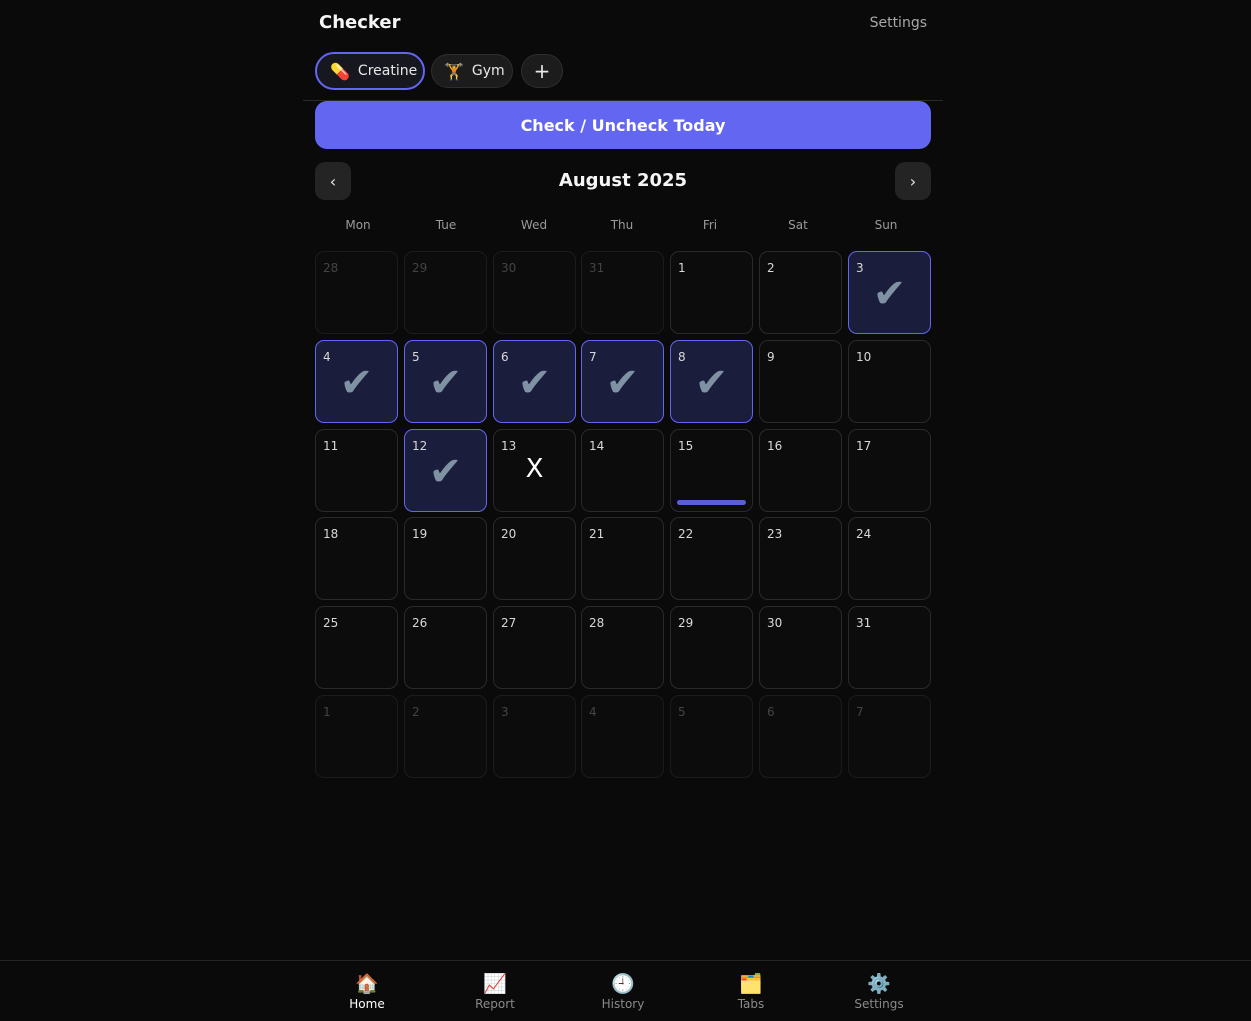  Describe the element at coordinates (879, 1004) in the screenshot. I see `nav-label: Settings` at that location.